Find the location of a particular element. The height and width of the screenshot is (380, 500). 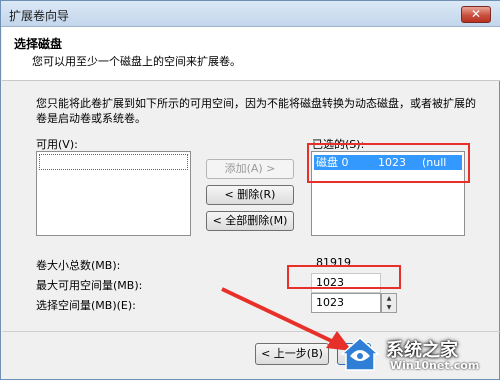

house-logo-icon is located at coordinates (360, 353).